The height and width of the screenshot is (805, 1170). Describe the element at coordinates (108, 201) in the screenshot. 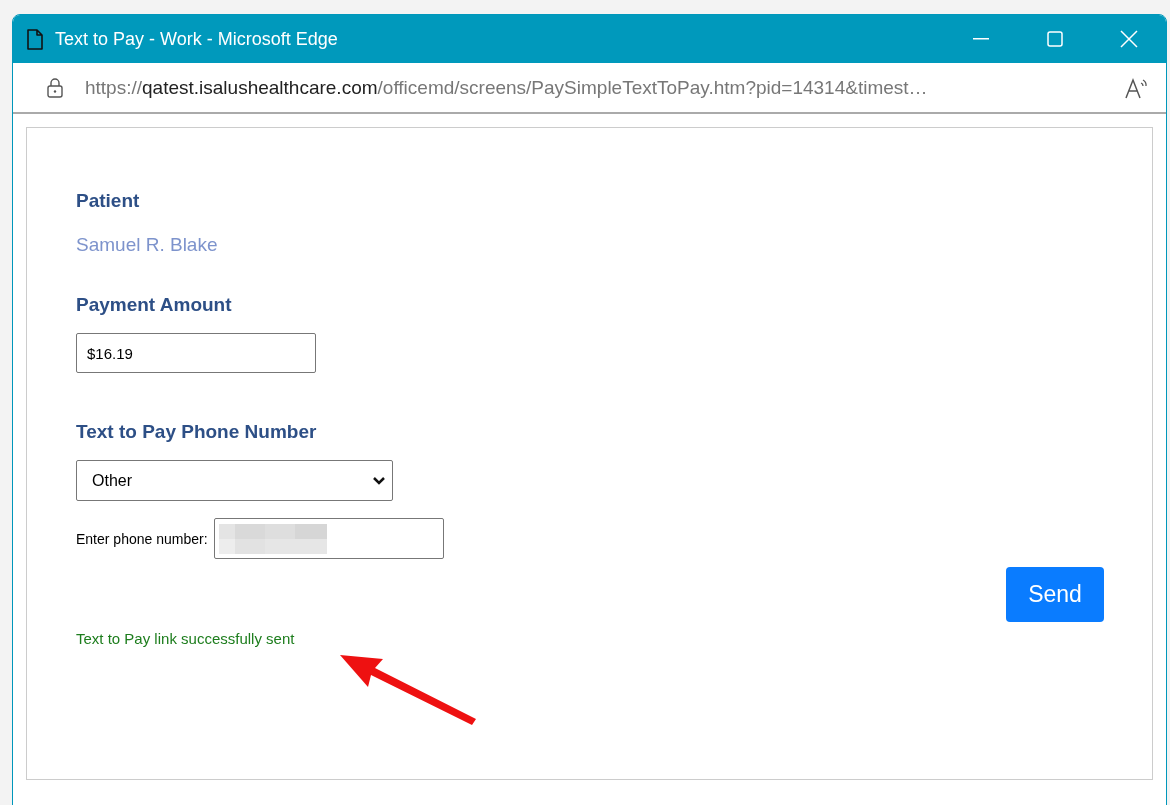

I see `field-label: Patient` at that location.